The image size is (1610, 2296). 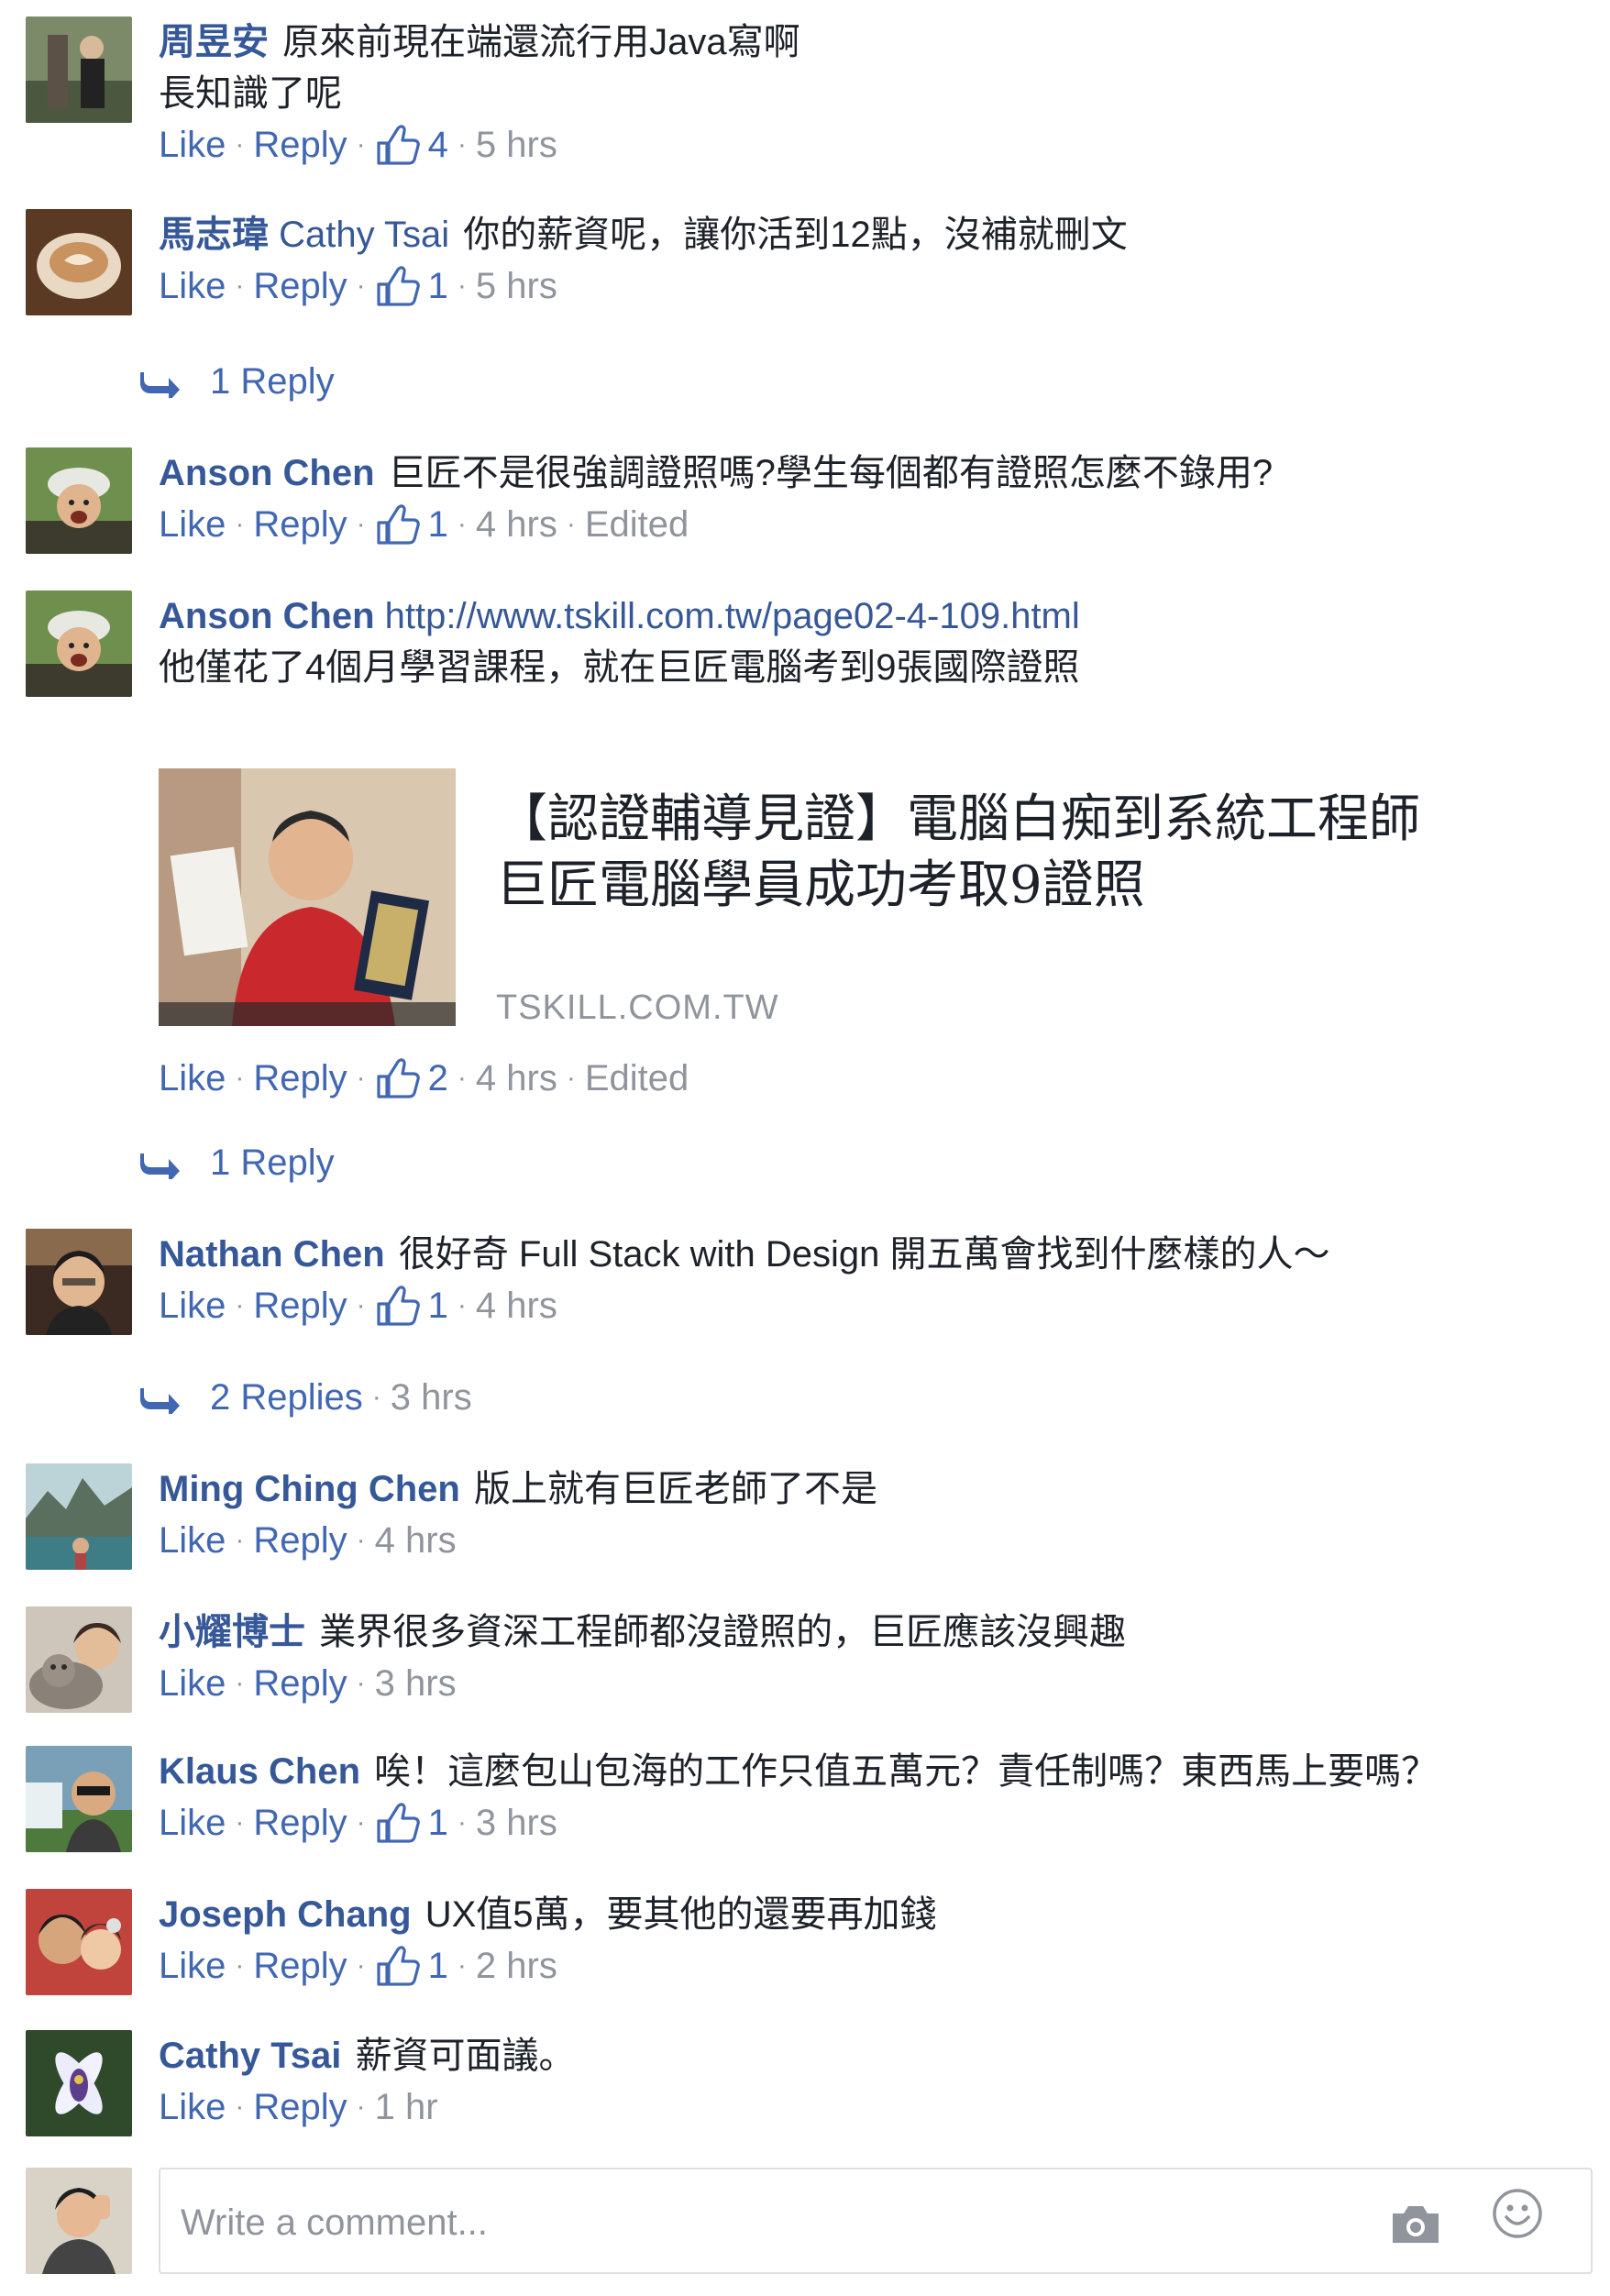 I want to click on comment-actions: Like · Reply · 4 hrs, so click(x=875, y=1540).